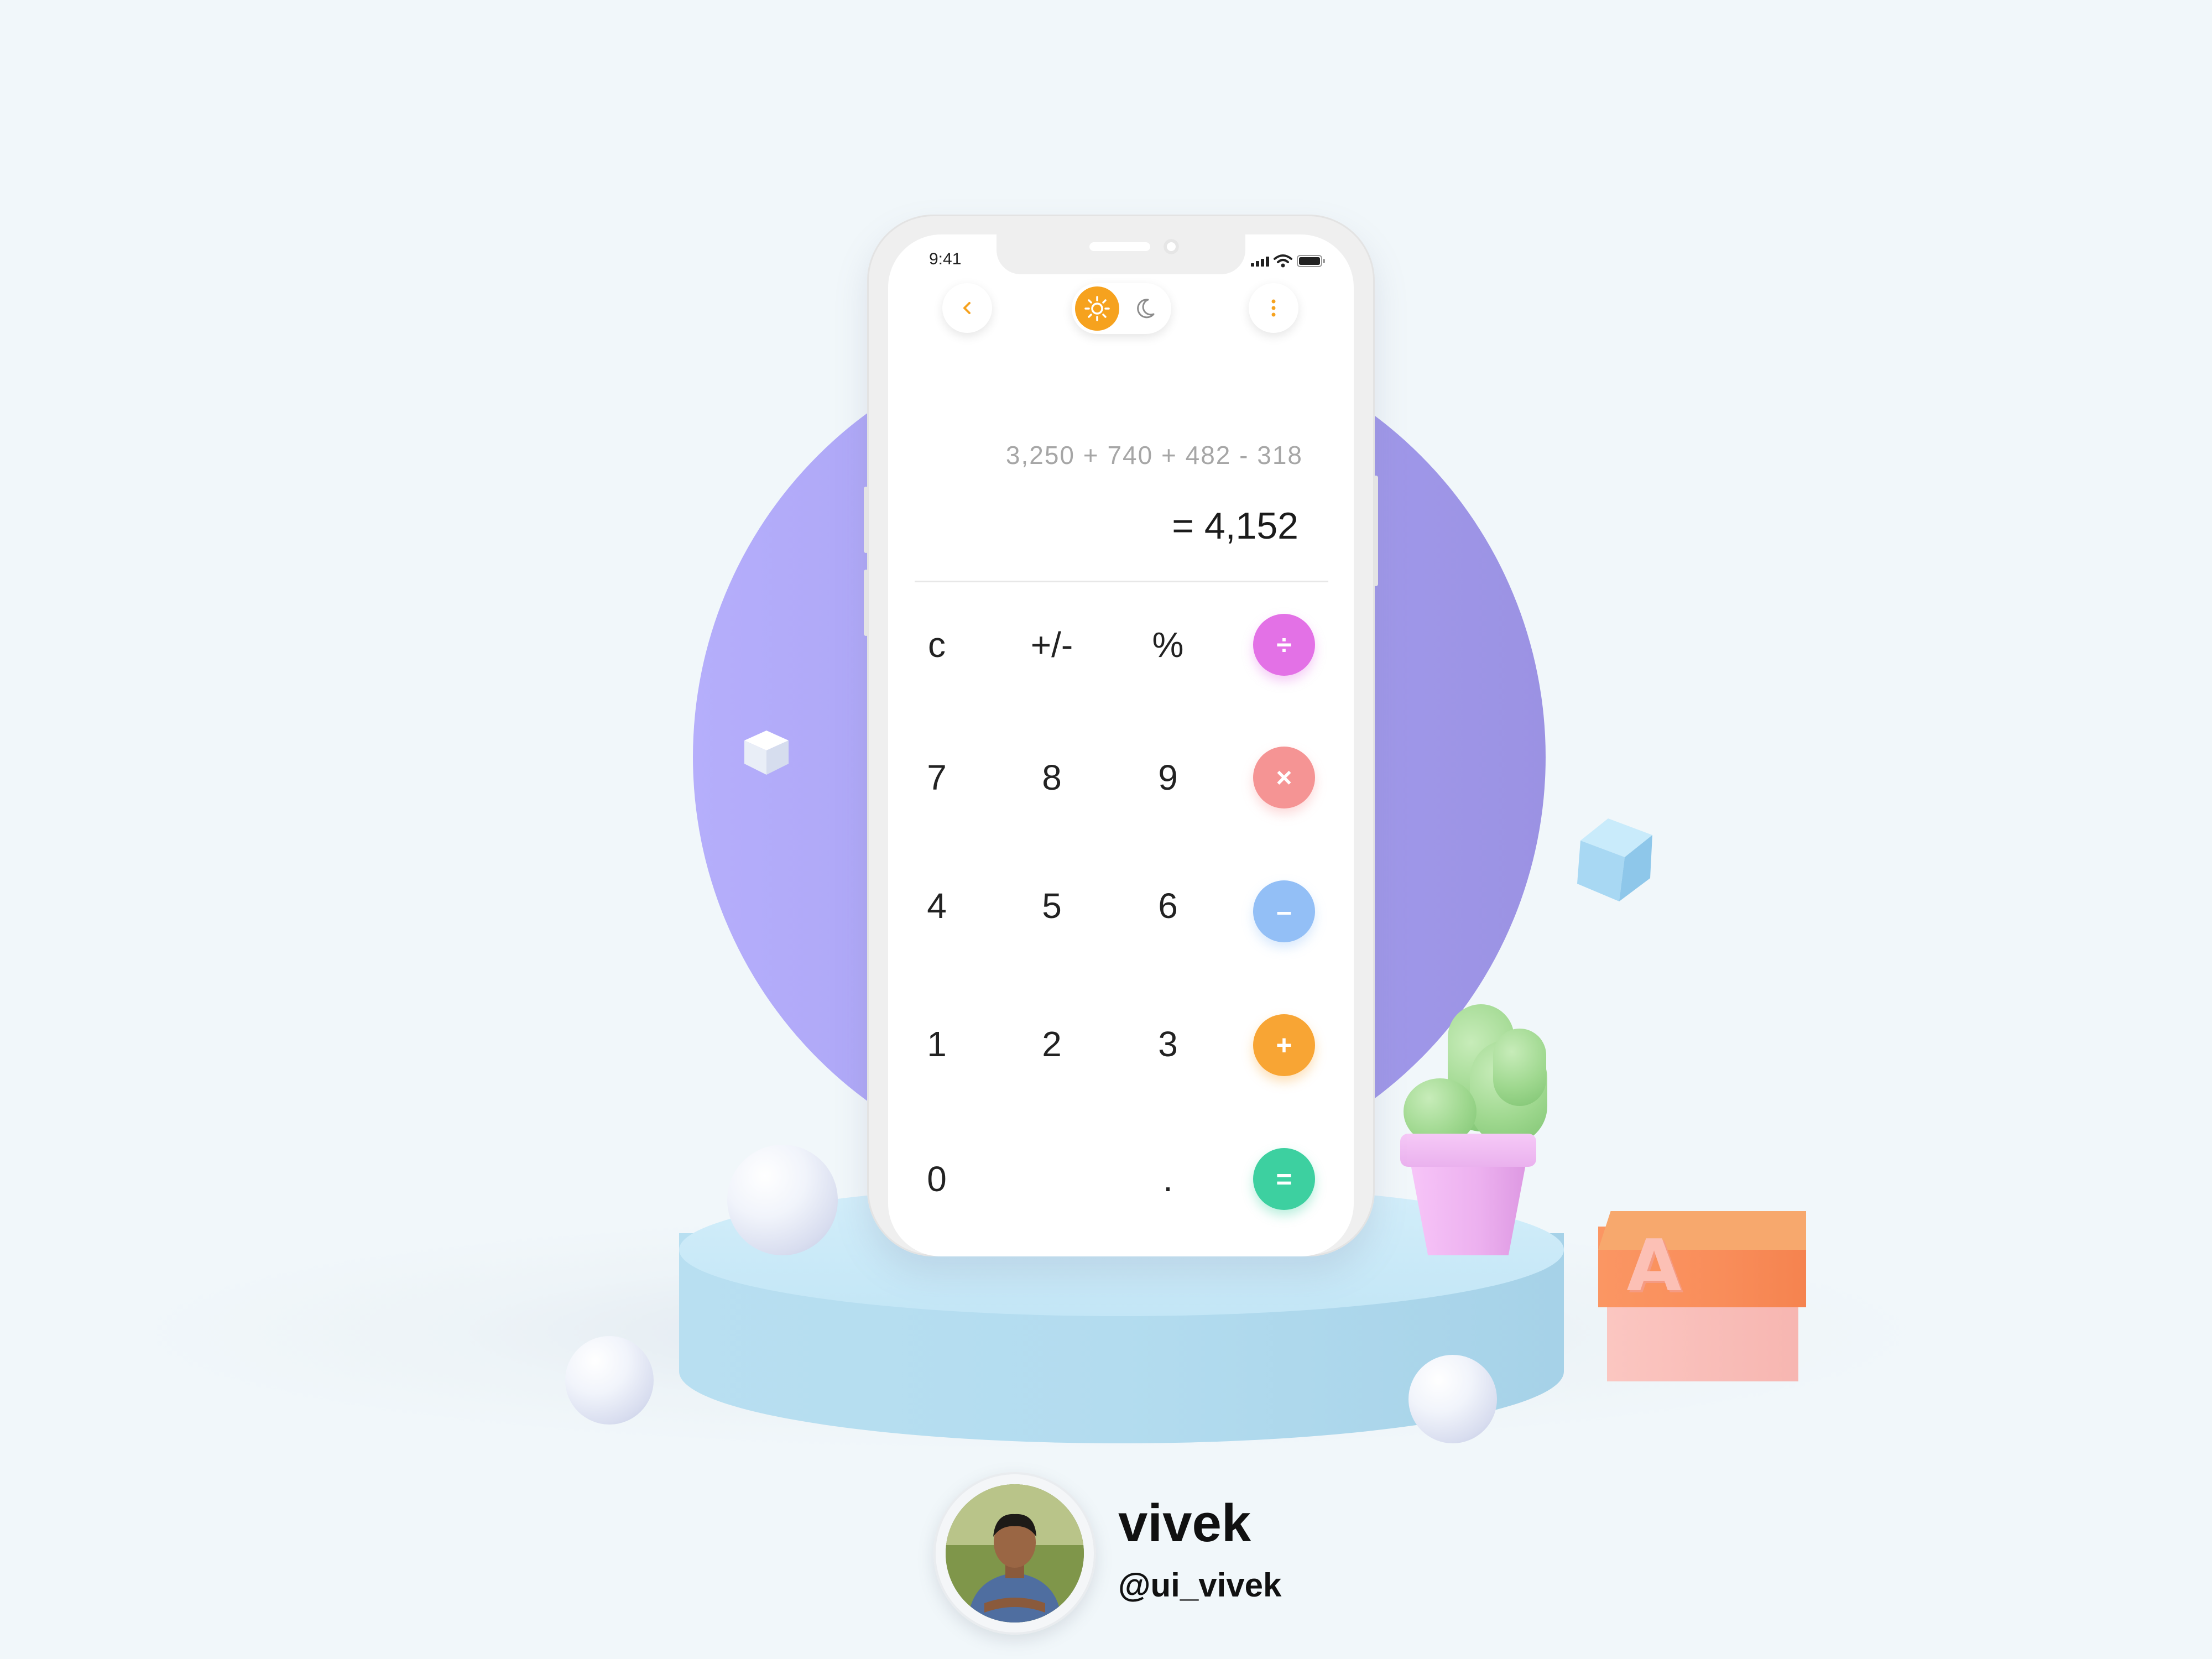 This screenshot has height=1659, width=2212. Describe the element at coordinates (1311, 261) in the screenshot. I see `battery-icon` at that location.